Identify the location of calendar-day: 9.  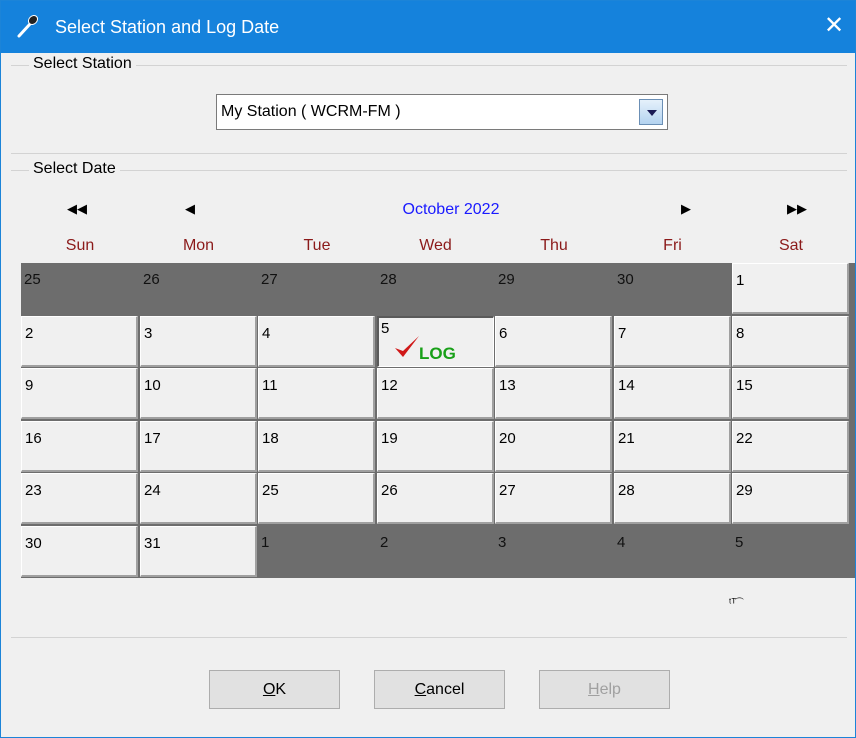
(79, 393).